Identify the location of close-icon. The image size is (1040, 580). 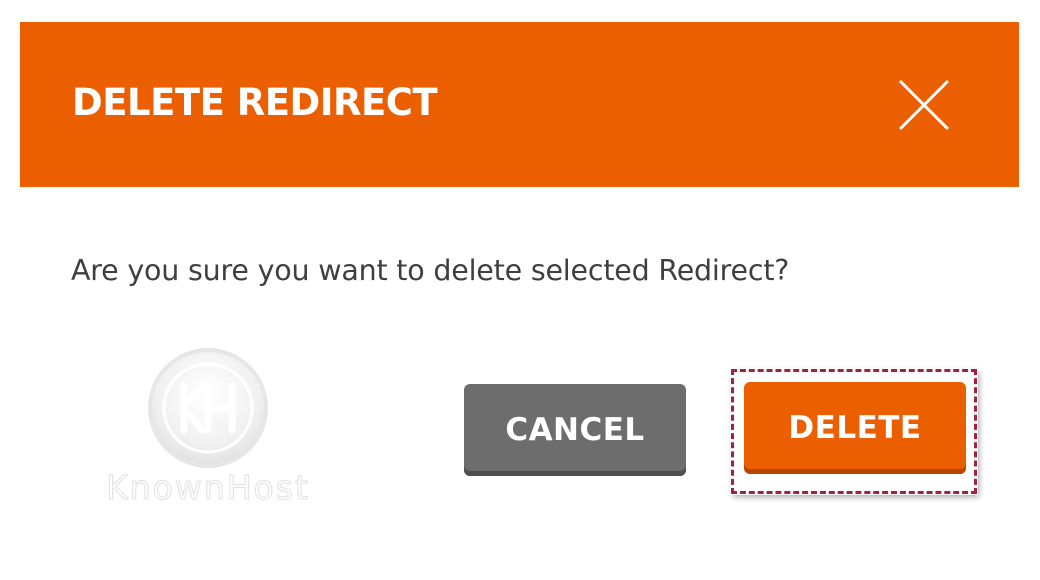
(924, 105).